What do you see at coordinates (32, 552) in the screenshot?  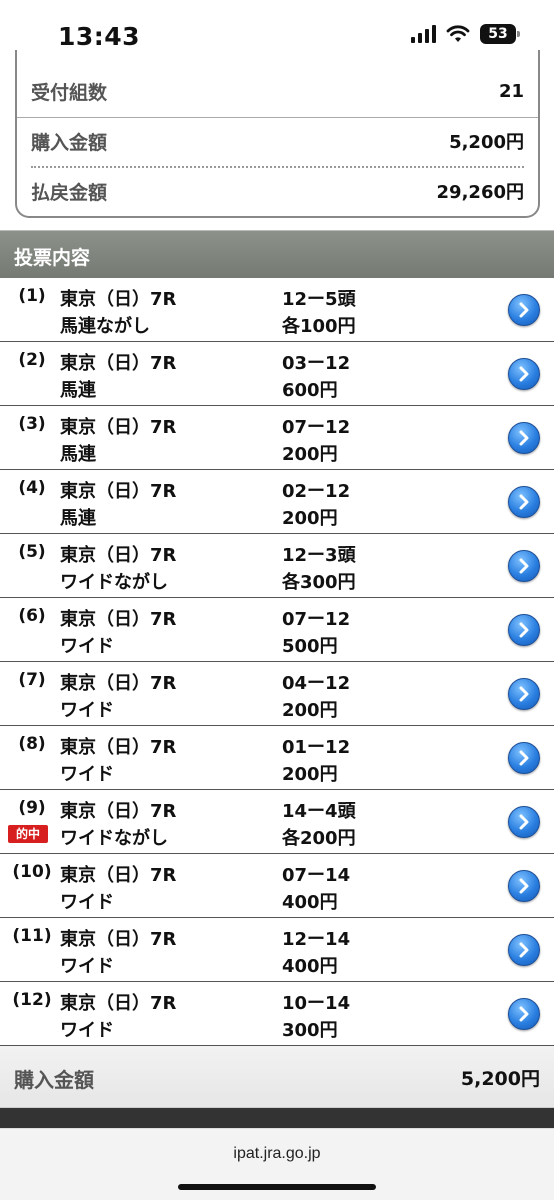 I see `bet-number: (5)` at bounding box center [32, 552].